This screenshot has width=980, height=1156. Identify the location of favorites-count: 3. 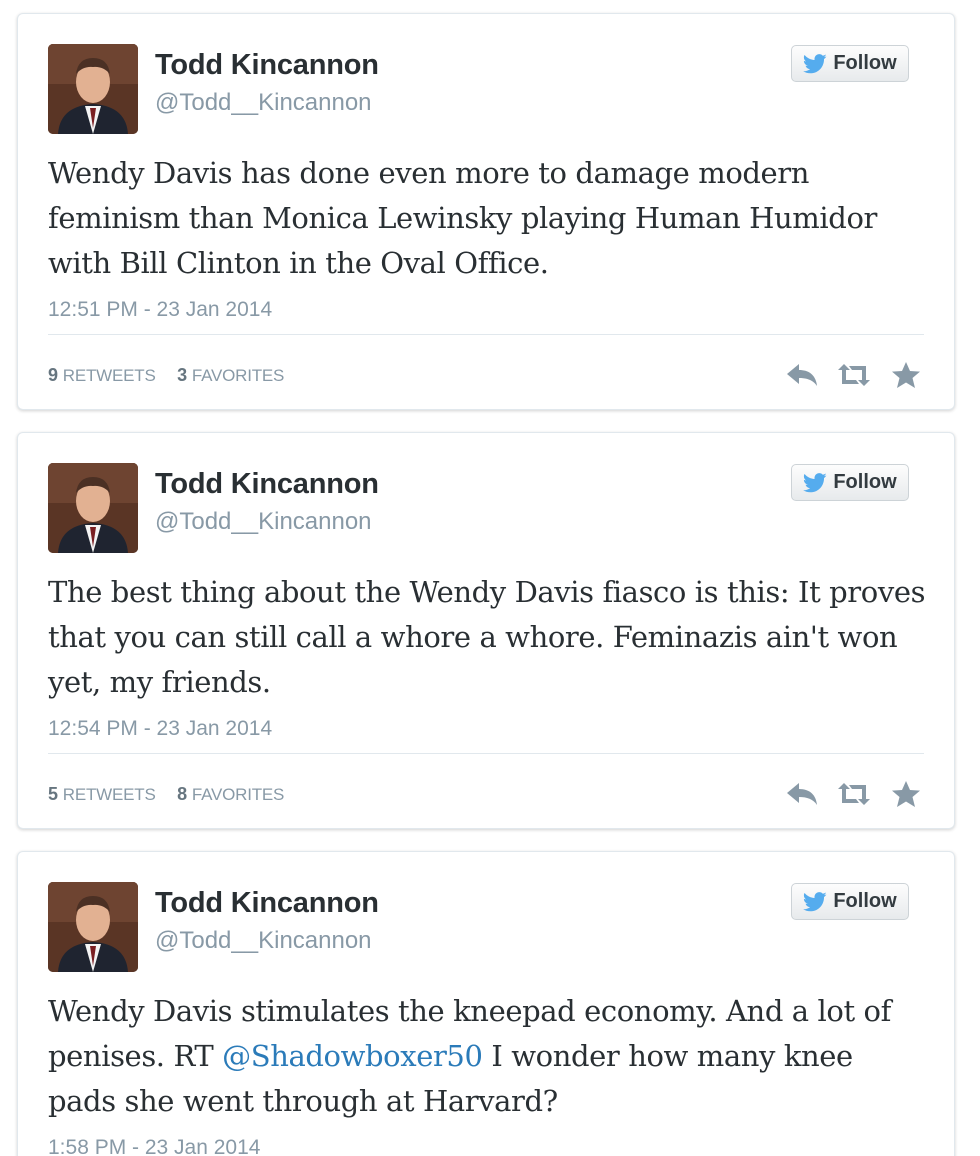
(182, 375).